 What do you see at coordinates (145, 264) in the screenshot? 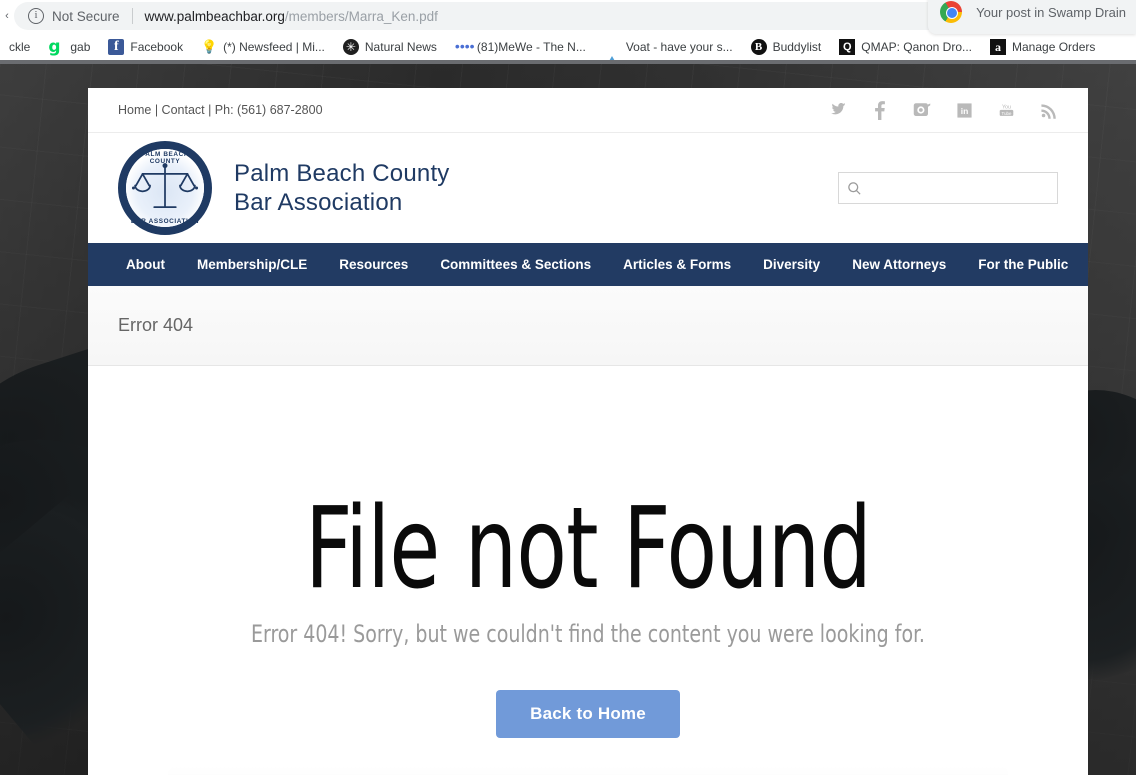
I see `nav-item-about: About` at bounding box center [145, 264].